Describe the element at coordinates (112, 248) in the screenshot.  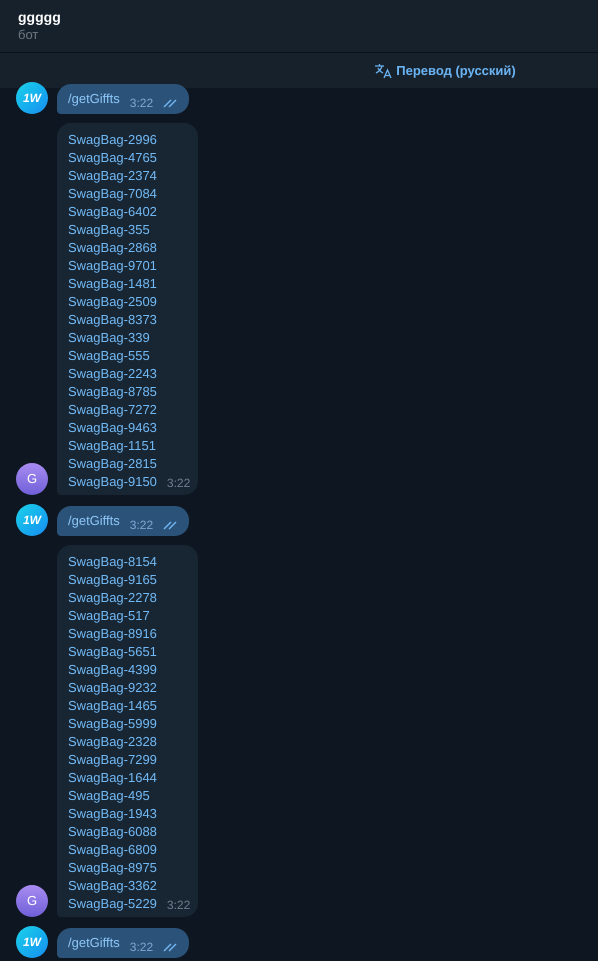
I see `gift-link: SwagBag-2868` at that location.